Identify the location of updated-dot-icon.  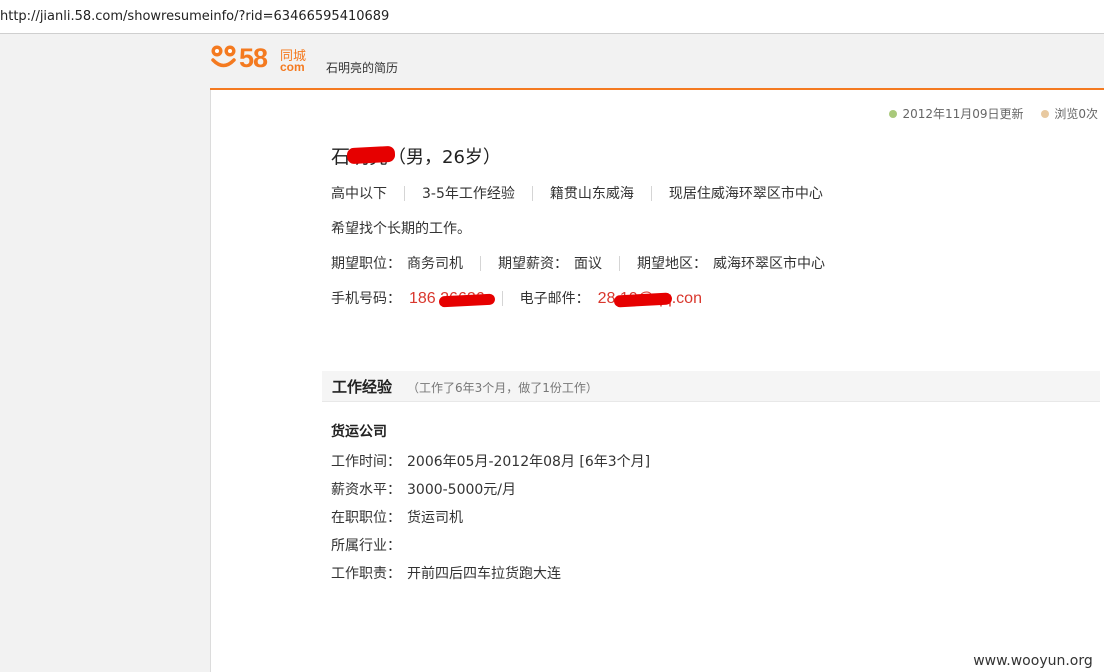
(893, 113).